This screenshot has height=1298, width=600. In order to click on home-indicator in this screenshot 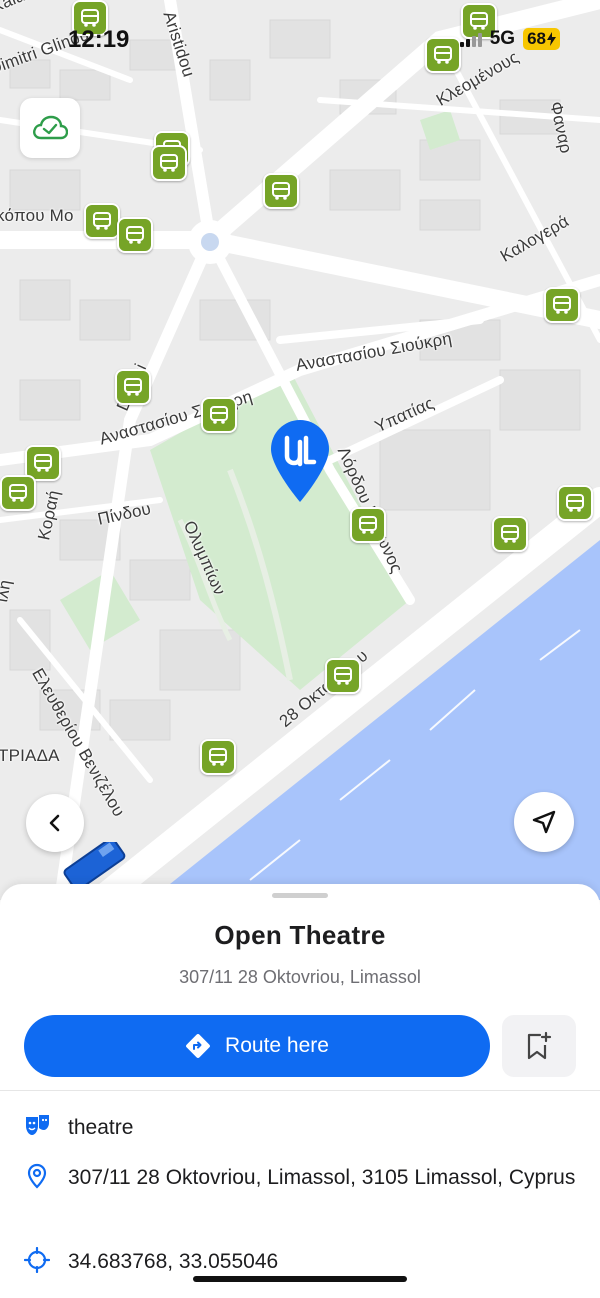, I will do `click(300, 1279)`.